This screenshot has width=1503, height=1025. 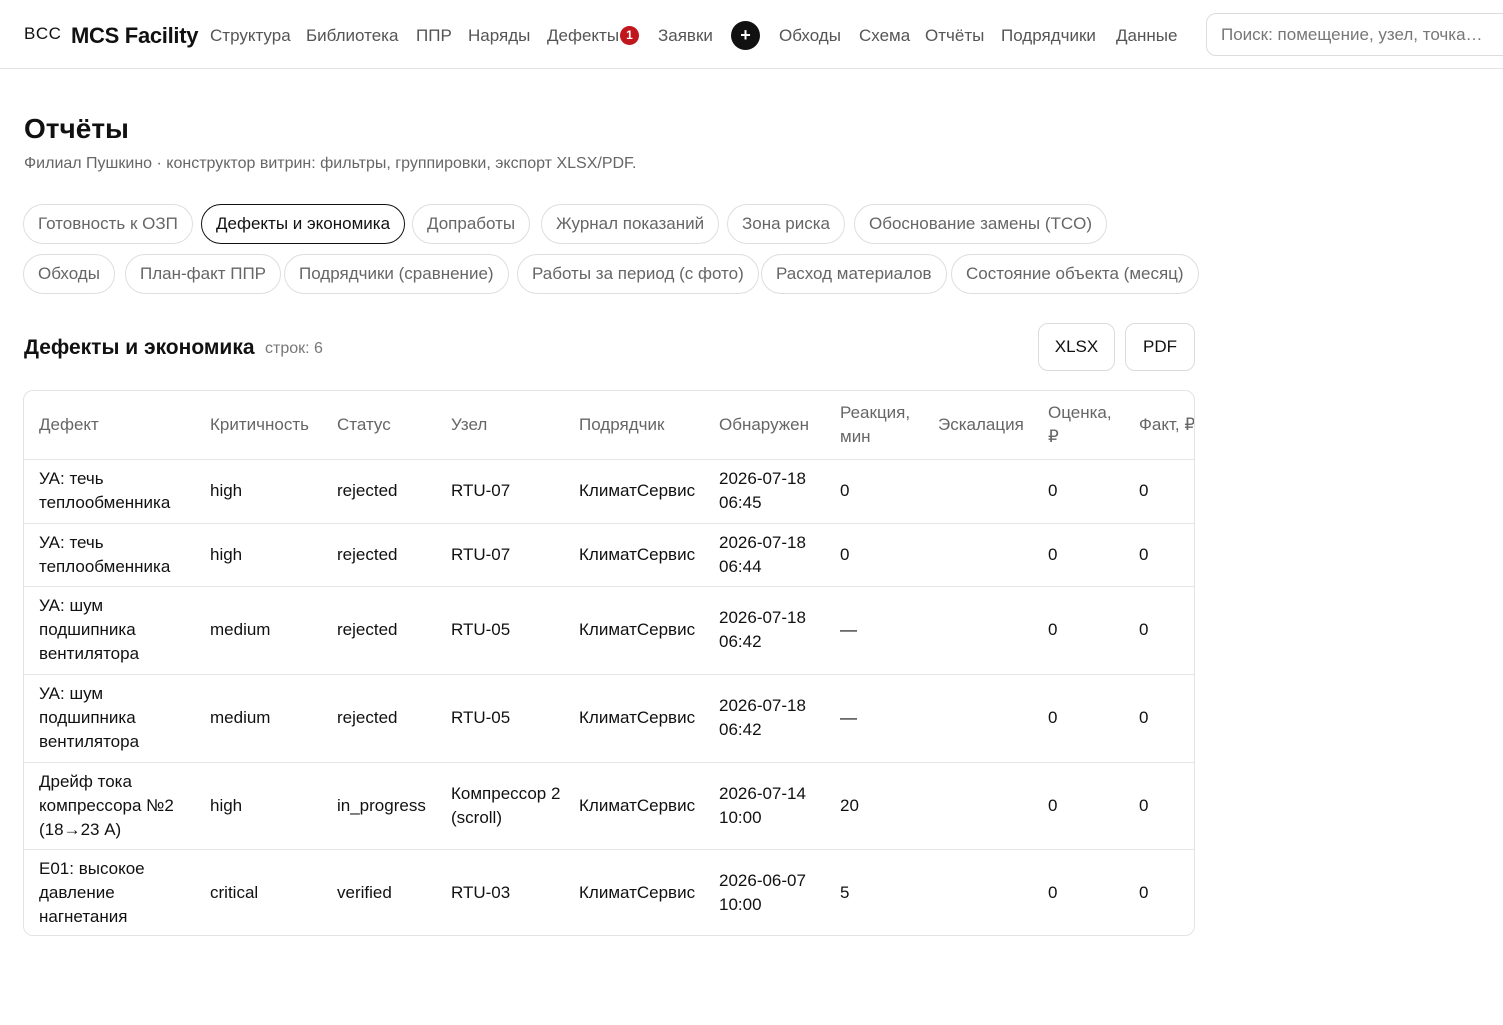 I want to click on column-header-estimate: Оценка, ₽, so click(x=1078, y=425).